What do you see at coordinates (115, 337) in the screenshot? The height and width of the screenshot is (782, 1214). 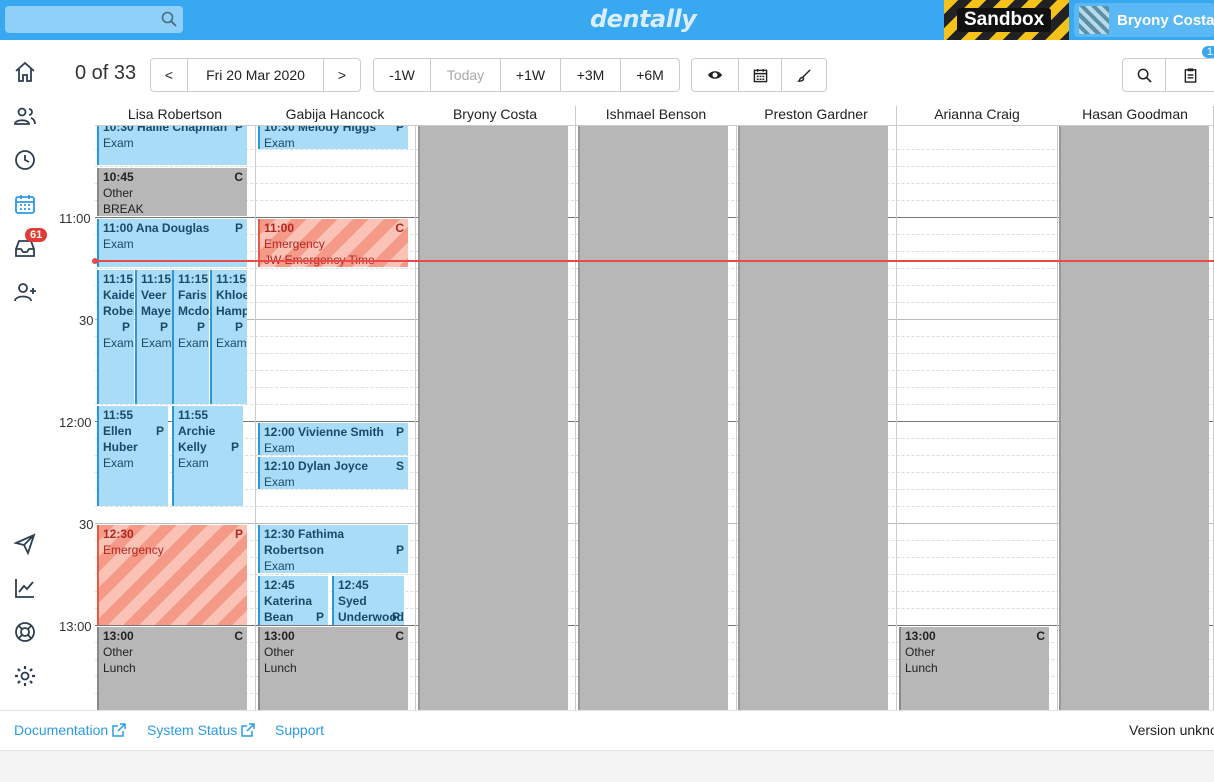 I see `appointment-card: 11:15 Kaide Robei P Exam` at bounding box center [115, 337].